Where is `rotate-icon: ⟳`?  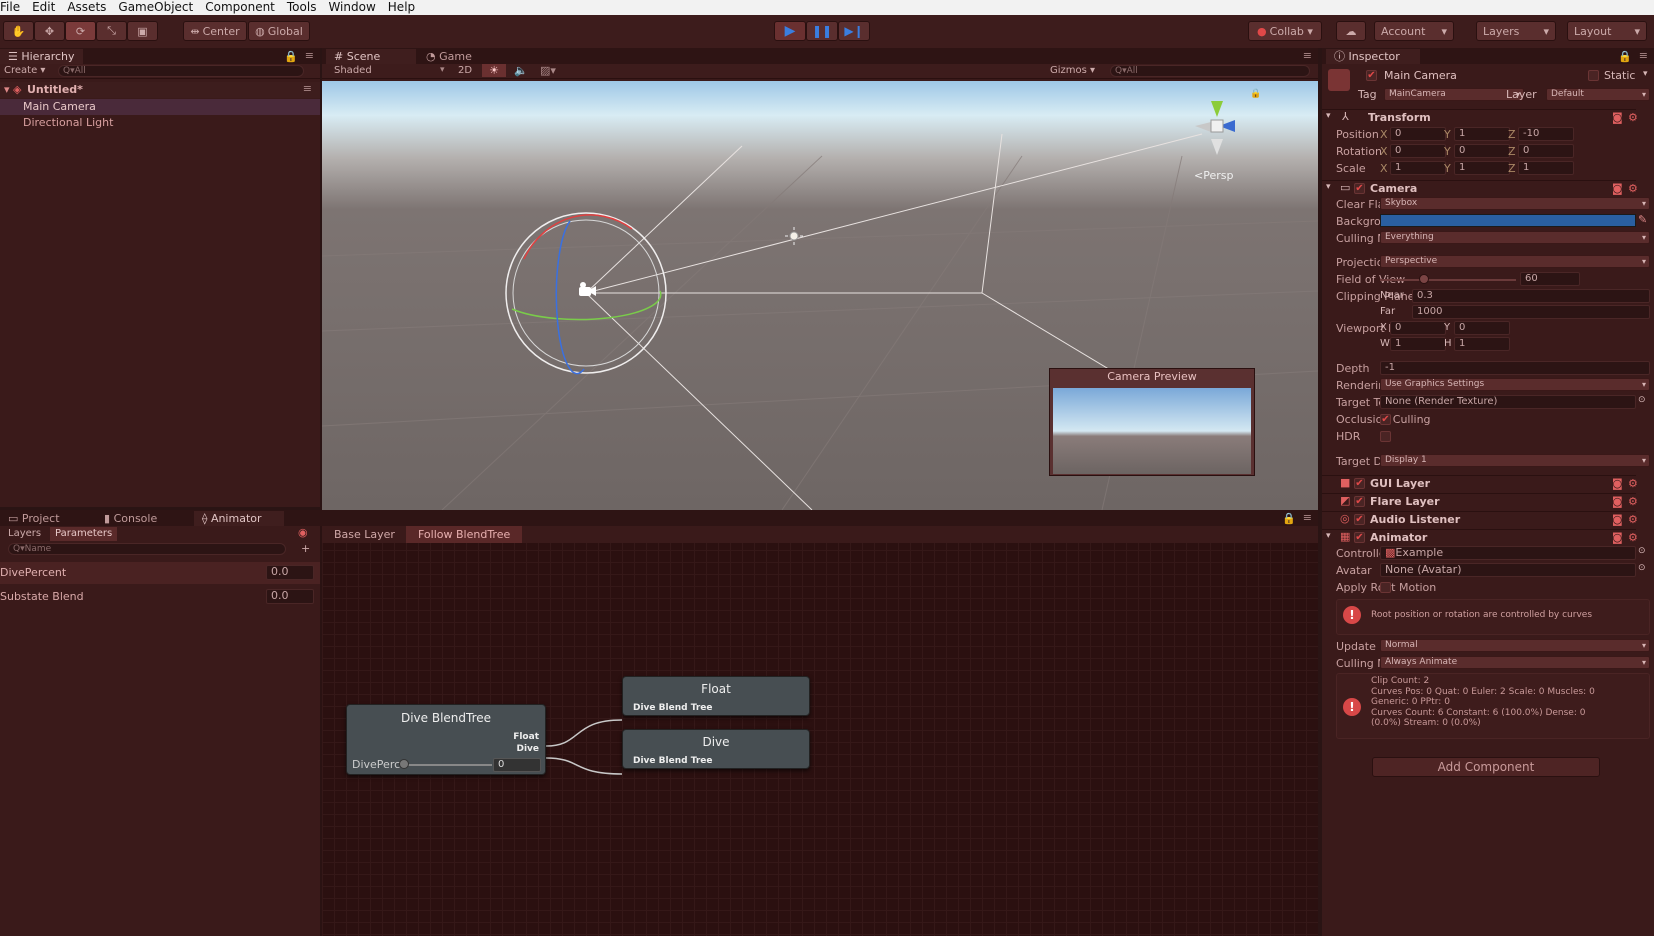 rotate-icon: ⟳ is located at coordinates (80, 31).